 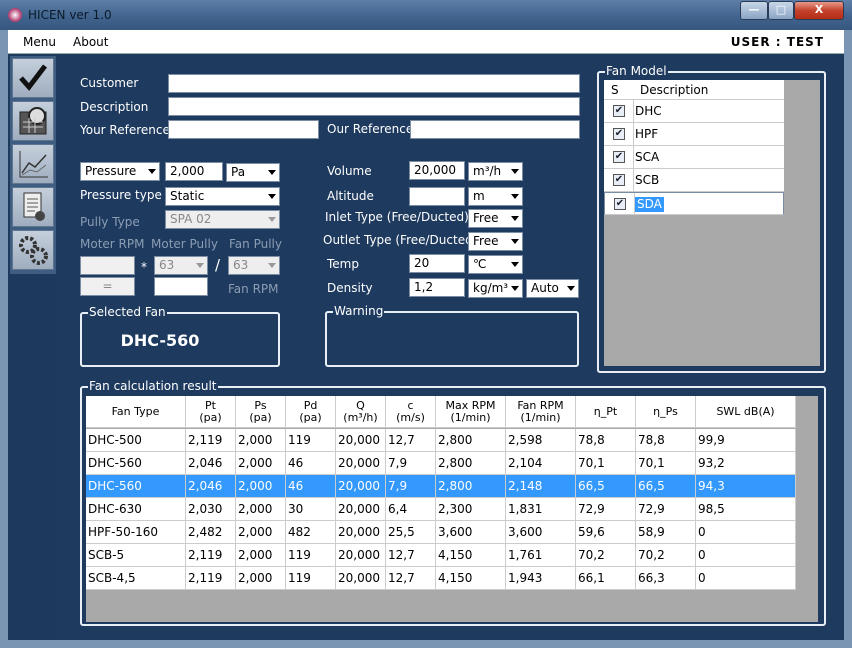 I want to click on table-cell: 70,1, so click(x=606, y=463).